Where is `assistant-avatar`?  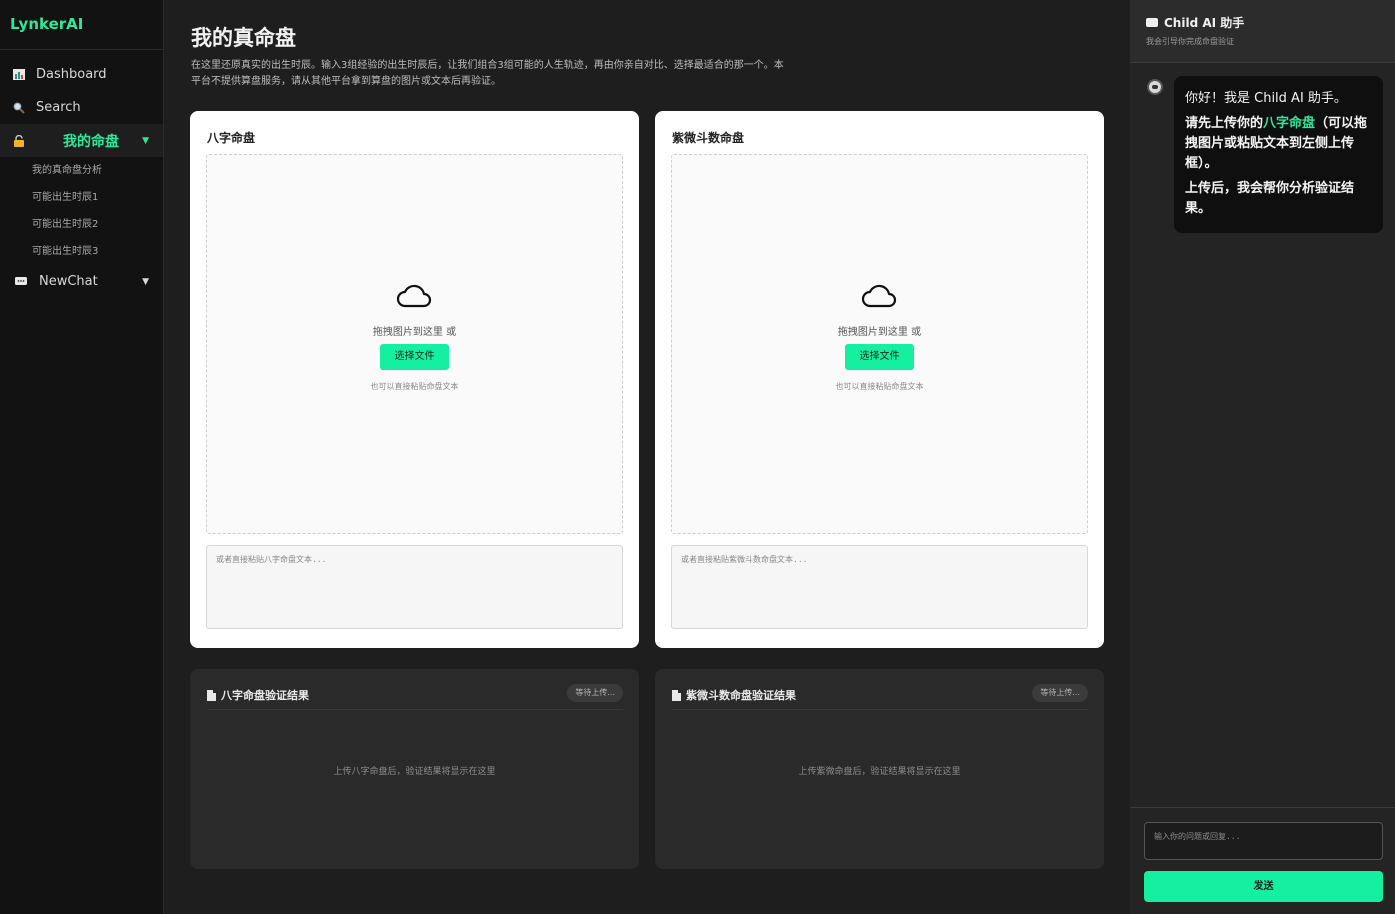
assistant-avatar is located at coordinates (1155, 87).